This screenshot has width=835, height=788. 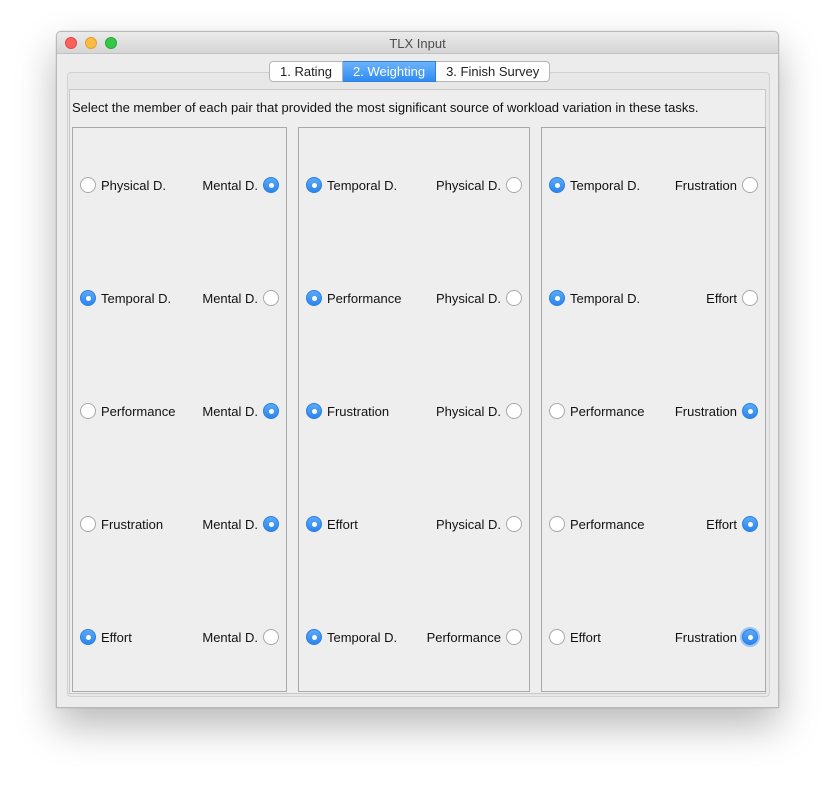 What do you see at coordinates (474, 637) in the screenshot?
I see `pair-option-right: Performance` at bounding box center [474, 637].